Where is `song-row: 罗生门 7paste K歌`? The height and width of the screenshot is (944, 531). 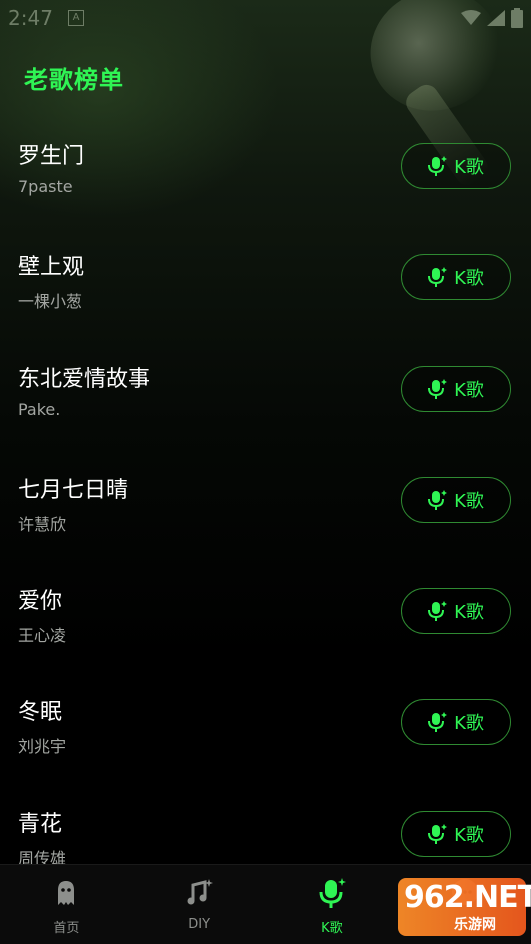 song-row: 罗生门 7paste K歌 is located at coordinates (265, 175).